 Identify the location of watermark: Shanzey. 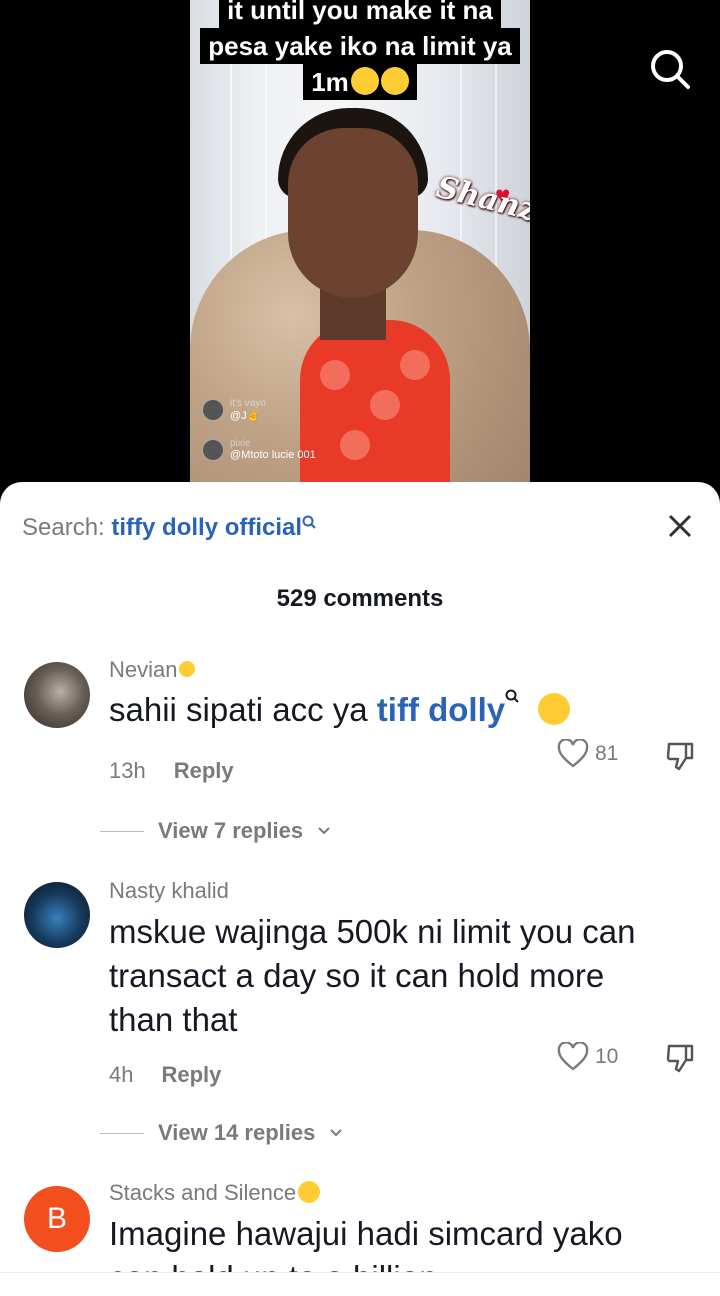
(481, 203).